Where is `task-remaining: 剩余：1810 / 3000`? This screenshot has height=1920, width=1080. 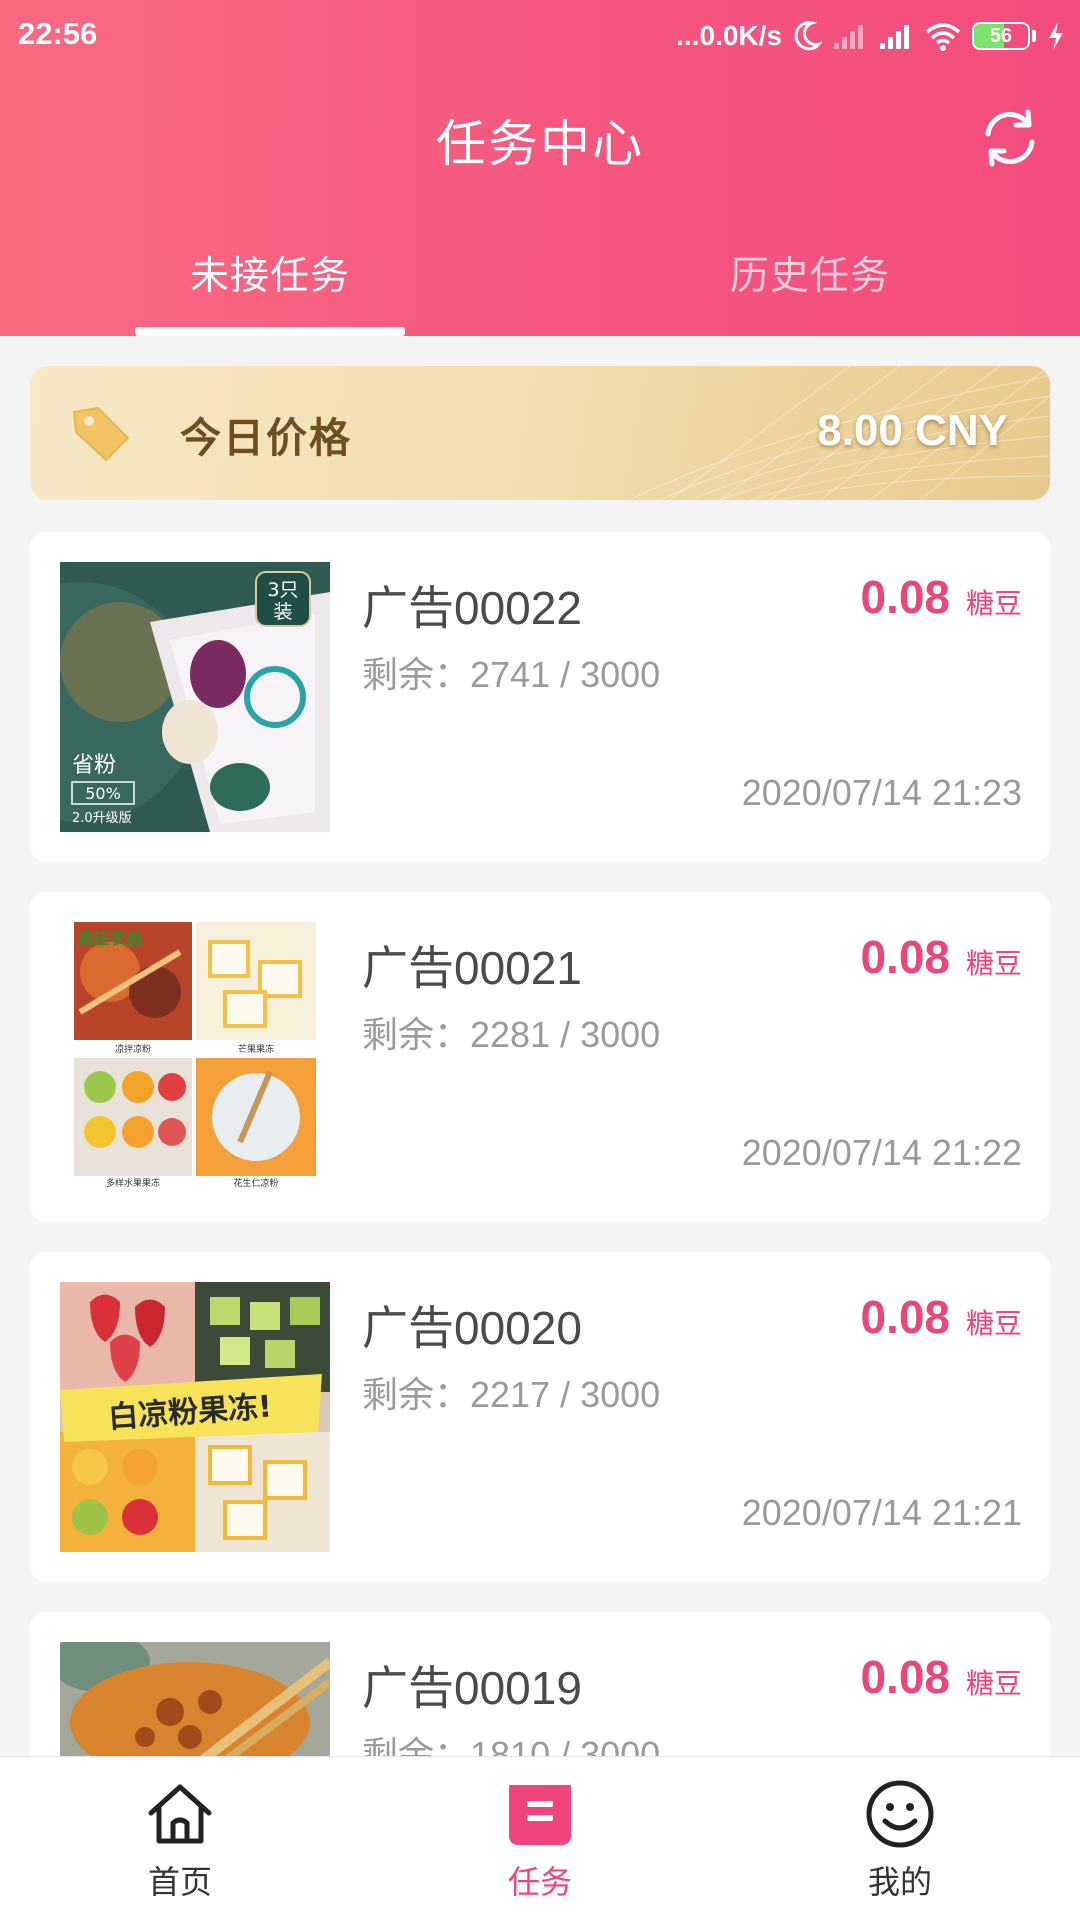 task-remaining: 剩余：1810 / 3000 is located at coordinates (511, 1745).